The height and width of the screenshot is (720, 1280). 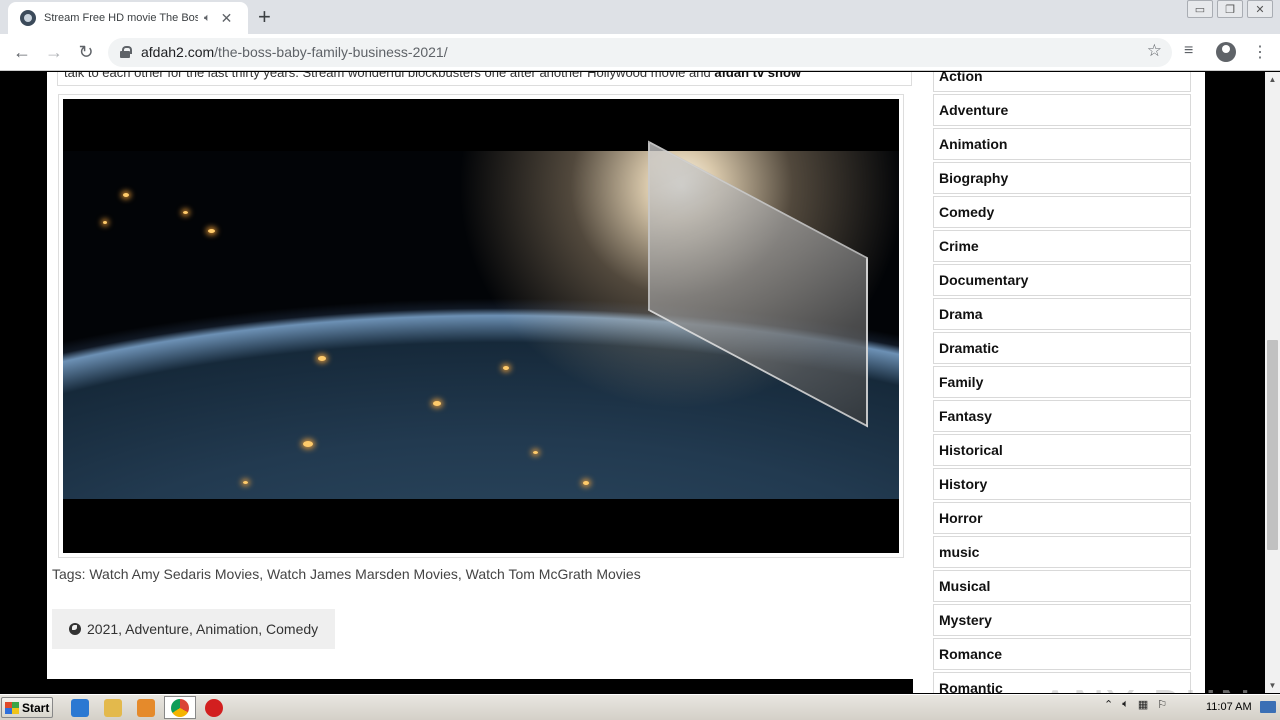 I want to click on close-window-button: ✕, so click(x=1260, y=9).